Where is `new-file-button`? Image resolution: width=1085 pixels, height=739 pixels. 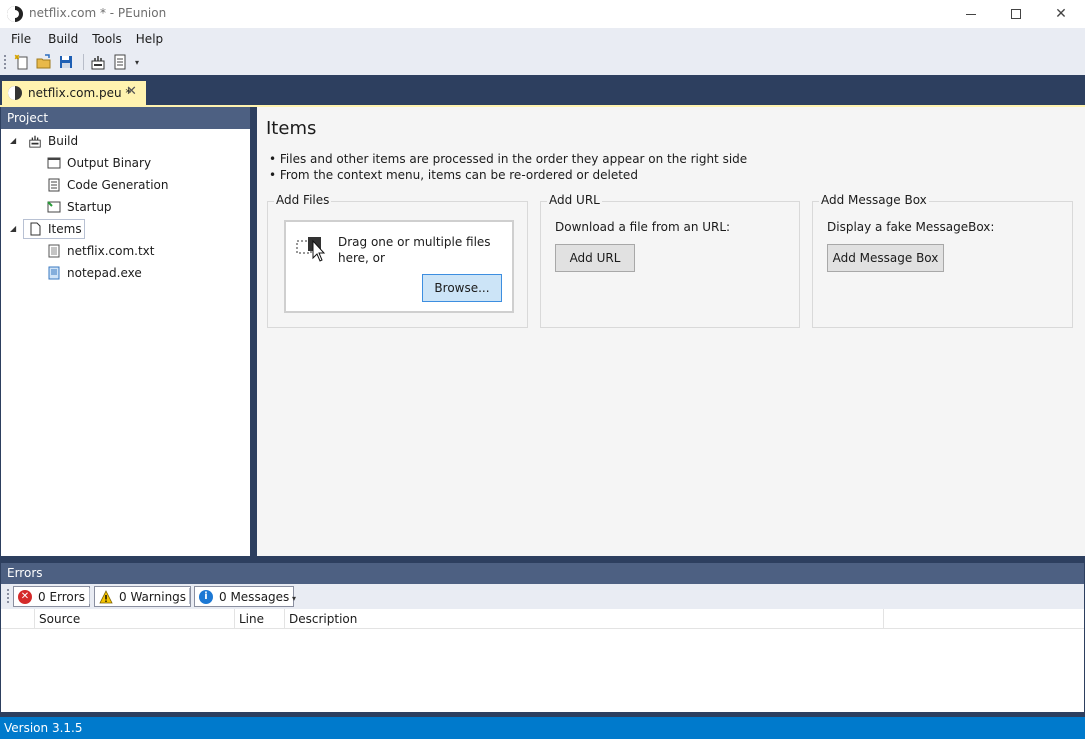
new-file-button is located at coordinates (22, 62).